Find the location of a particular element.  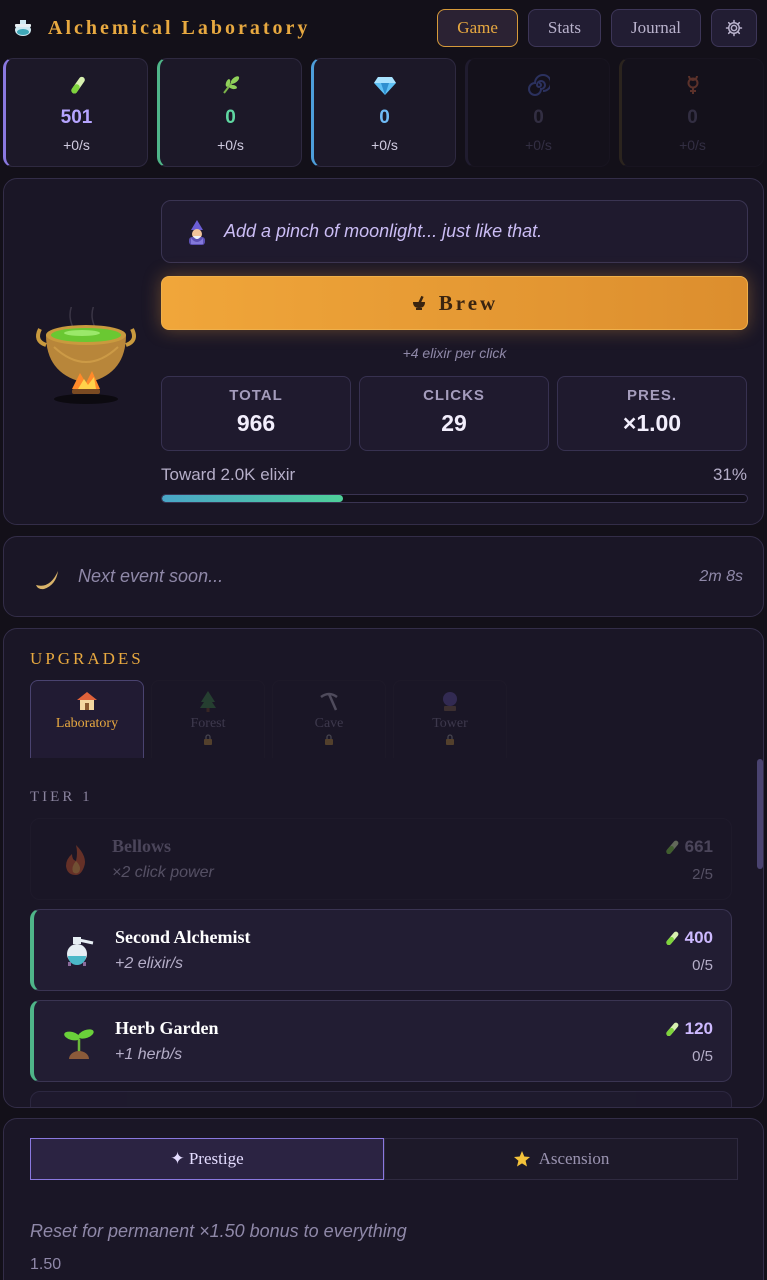

tab-cave: Cave is located at coordinates (329, 719).